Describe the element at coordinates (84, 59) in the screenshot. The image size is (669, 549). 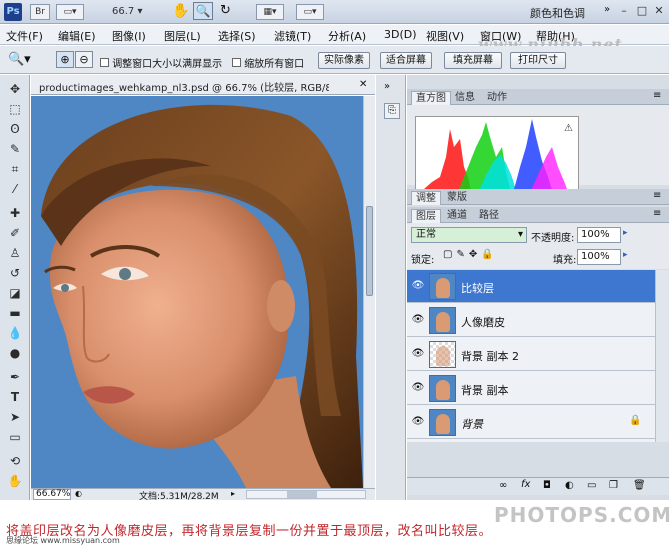
I see `zoom-out-icon: ⊖` at that location.